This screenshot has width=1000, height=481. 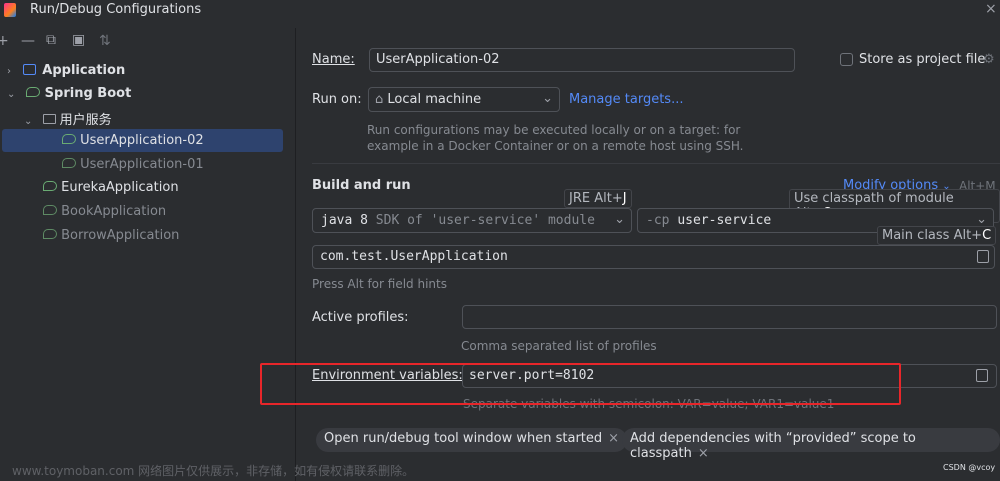 What do you see at coordinates (116, 9) in the screenshot?
I see `window-title: Run/Debug Configurations` at bounding box center [116, 9].